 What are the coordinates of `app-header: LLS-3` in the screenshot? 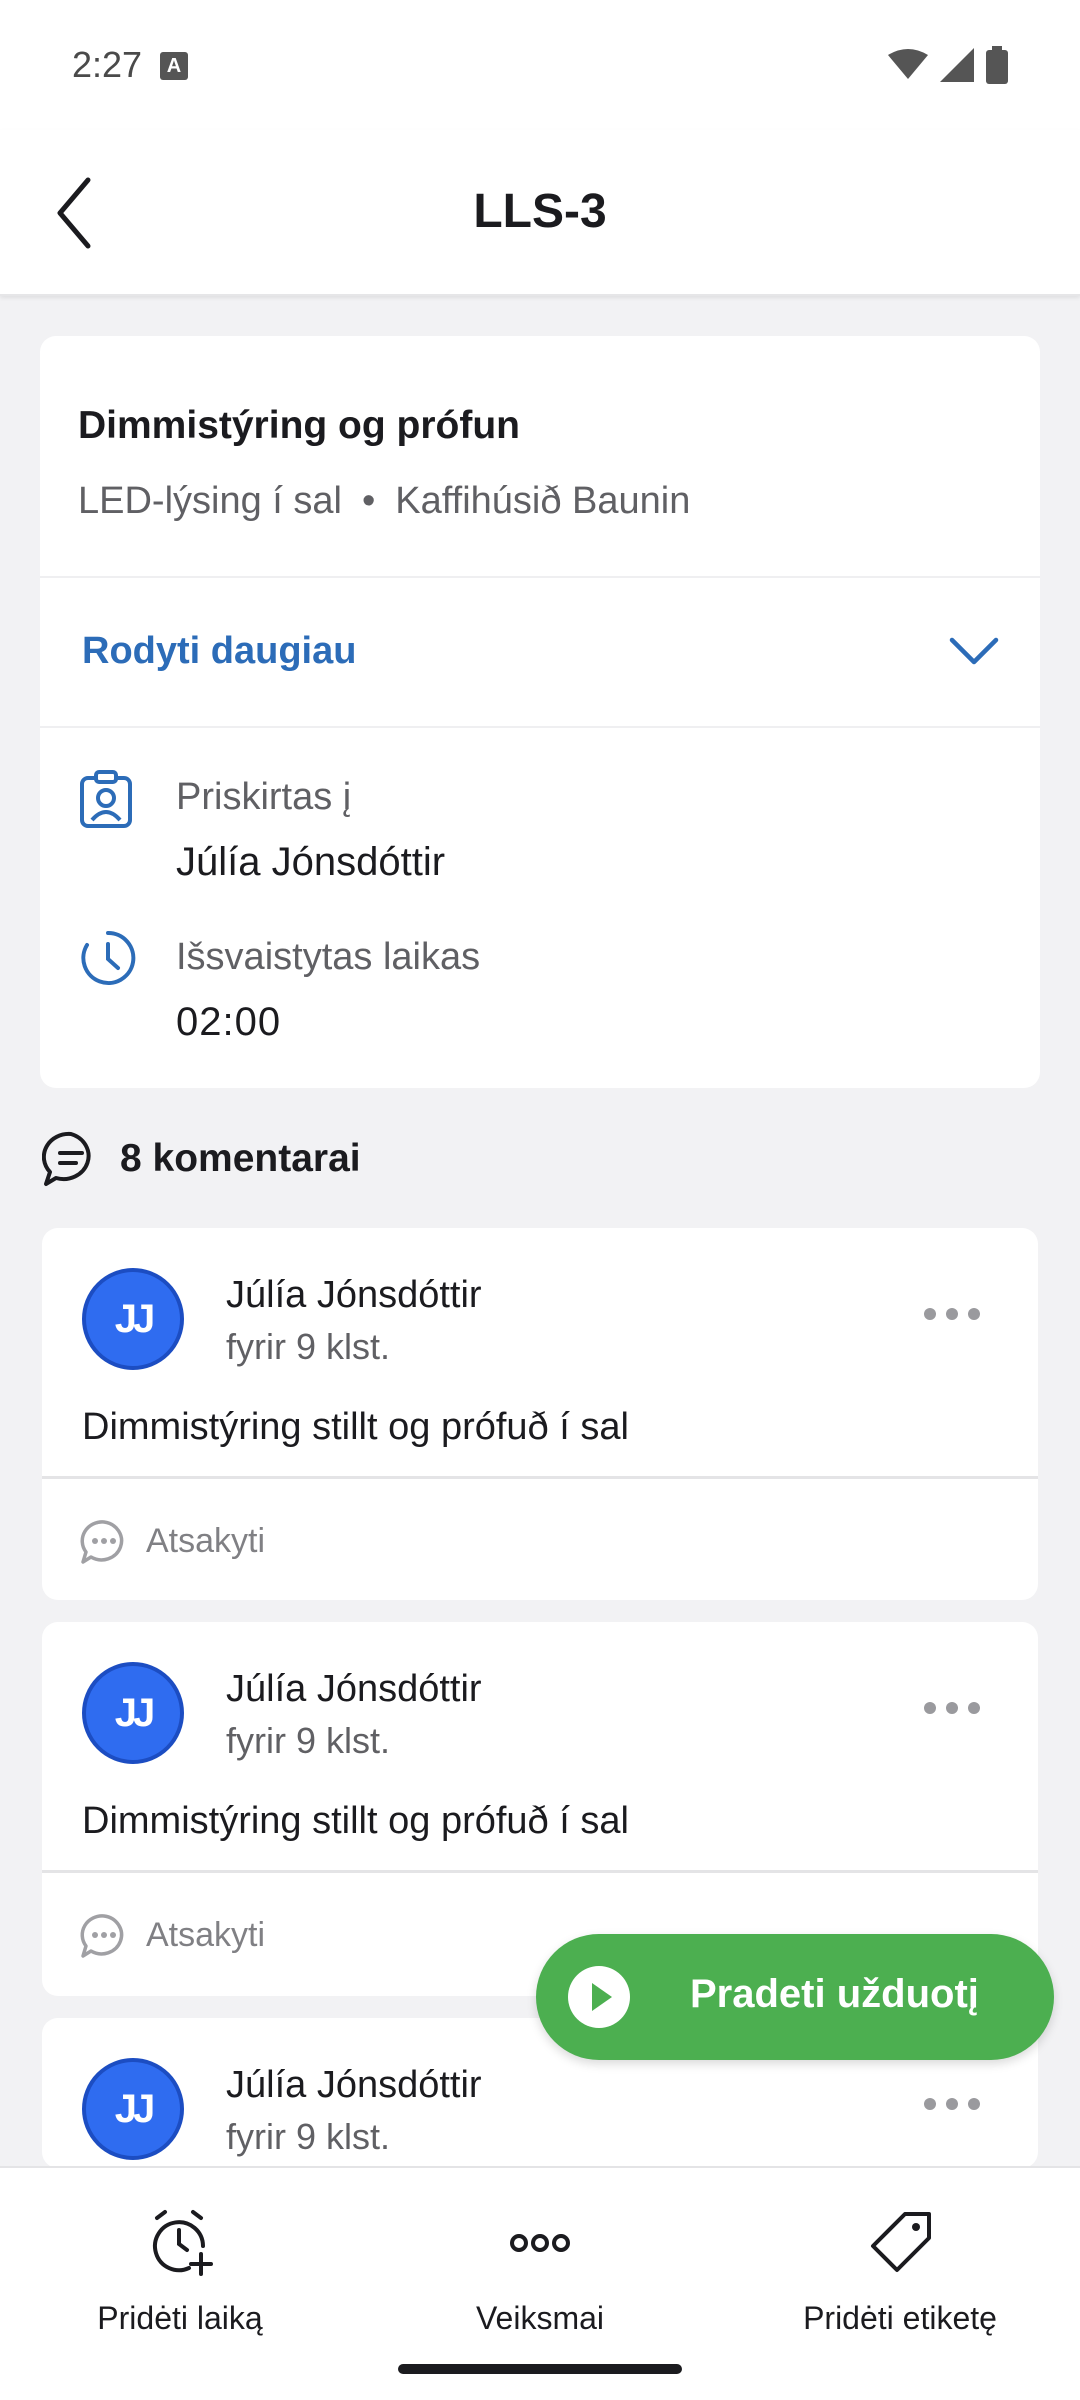 It's located at (540, 213).